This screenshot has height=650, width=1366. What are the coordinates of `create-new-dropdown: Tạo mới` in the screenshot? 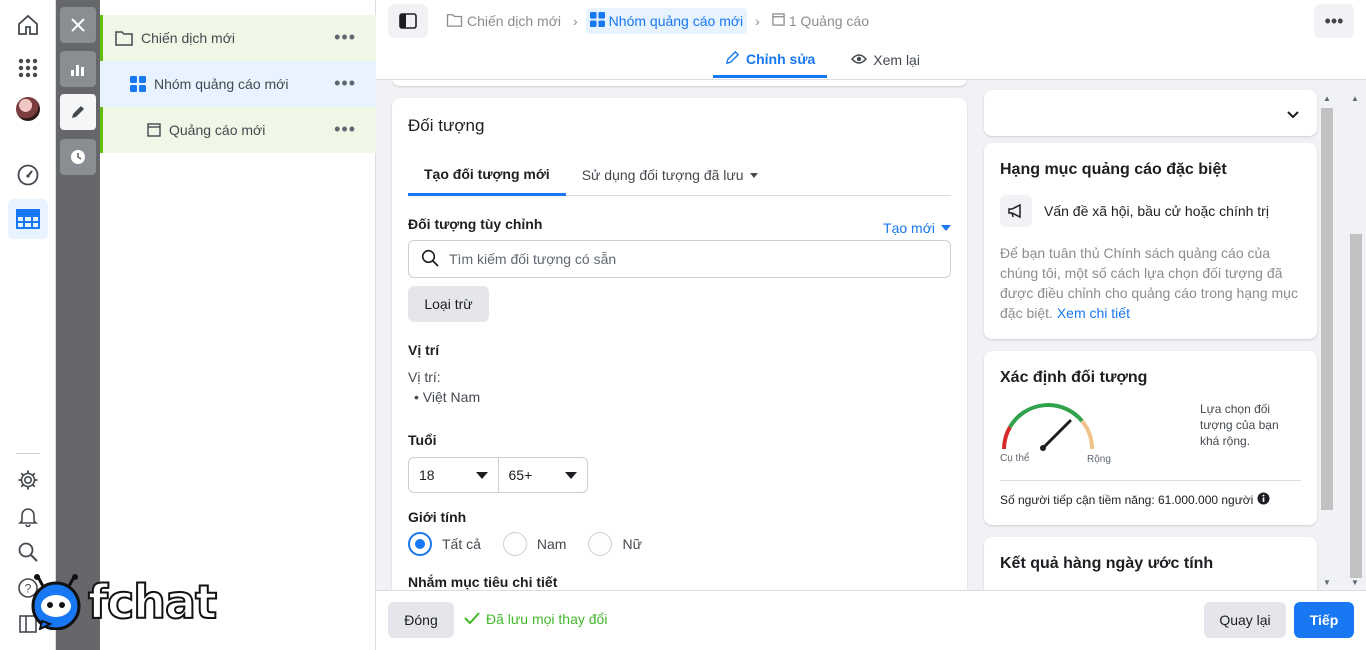 It's located at (917, 228).